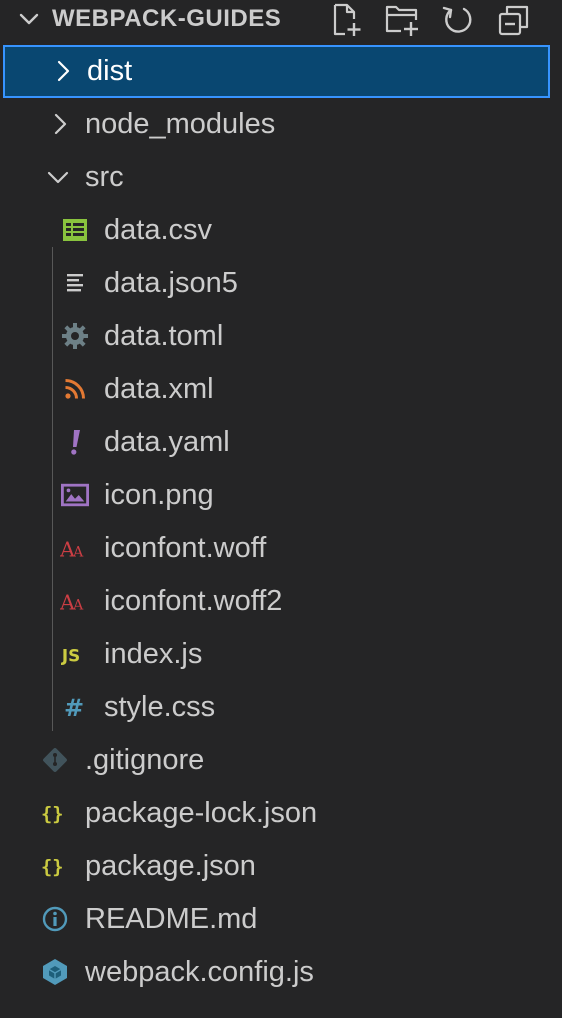 The width and height of the screenshot is (562, 1018). I want to click on tree-item-dist: dist, so click(276, 71).